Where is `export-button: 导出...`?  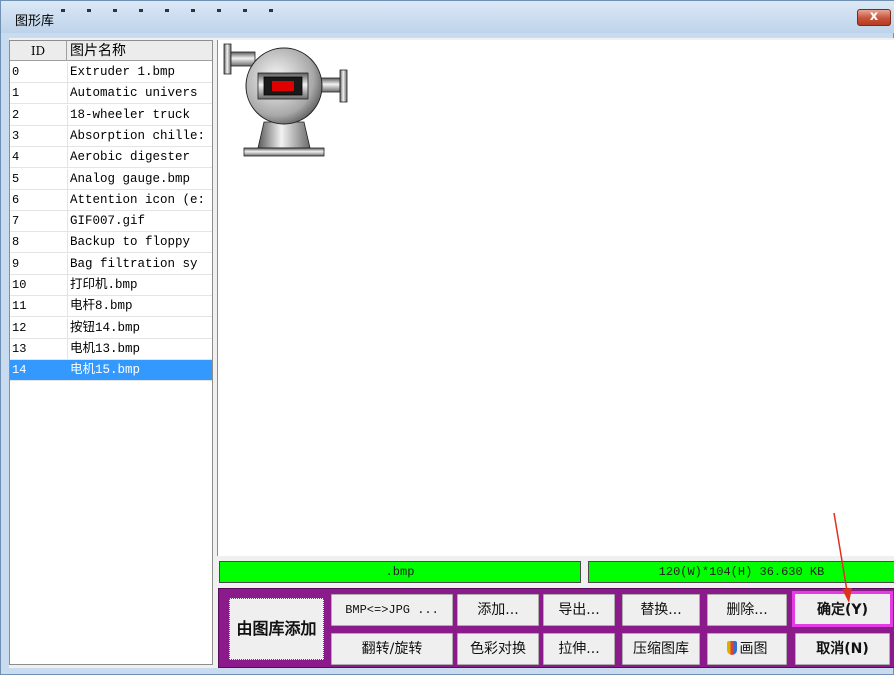
export-button: 导出... is located at coordinates (579, 610).